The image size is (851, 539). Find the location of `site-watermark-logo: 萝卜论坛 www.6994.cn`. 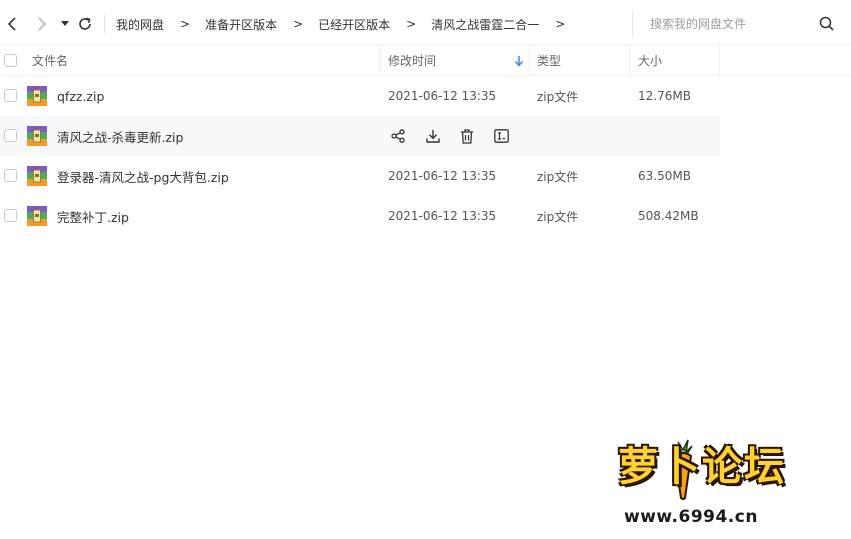

site-watermark-logo: 萝卜论坛 www.6994.cn is located at coordinates (718, 484).